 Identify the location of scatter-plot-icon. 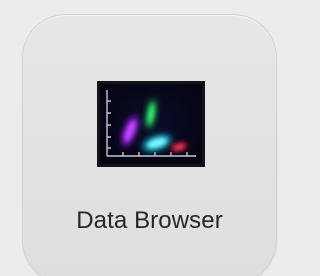
(151, 124).